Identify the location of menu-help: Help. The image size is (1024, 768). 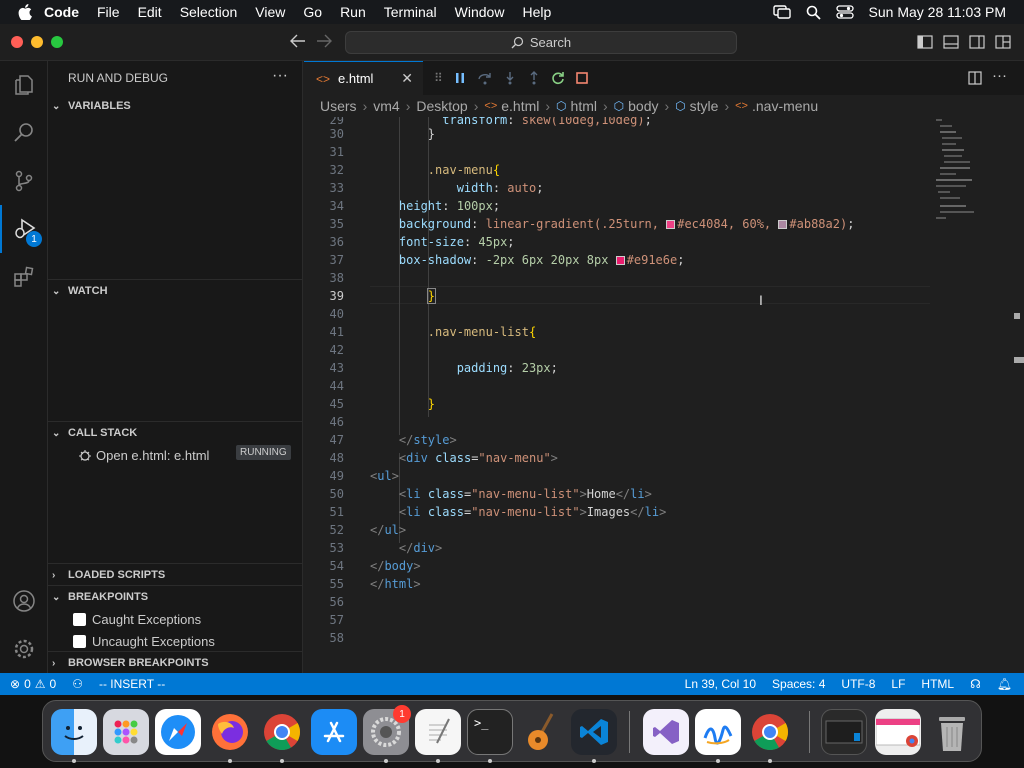
(536, 12).